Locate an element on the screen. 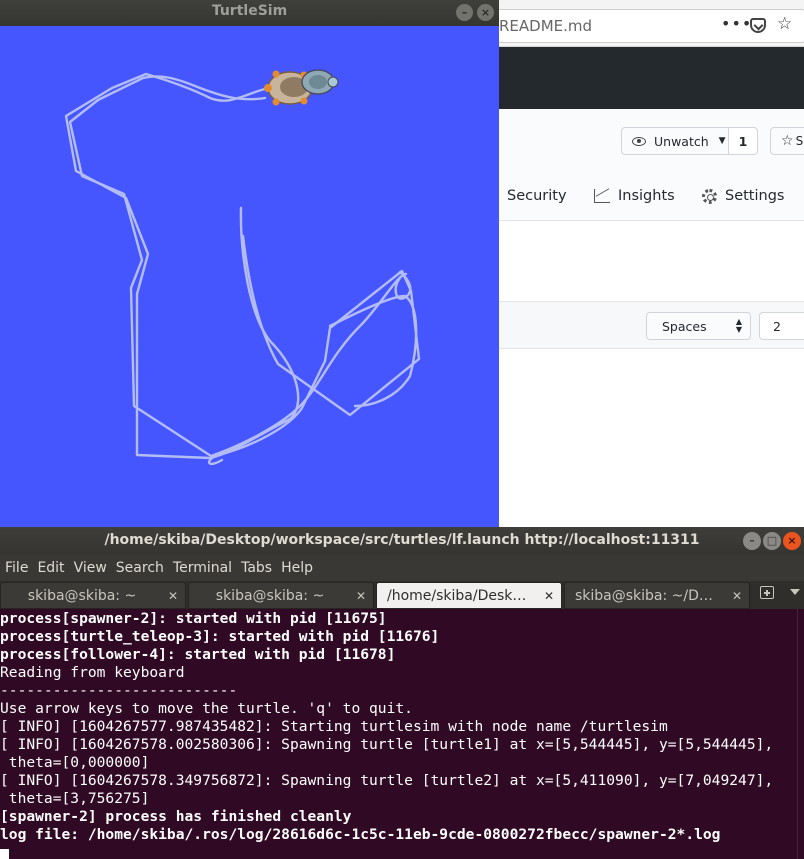 The width and height of the screenshot is (804, 859). menu-file: File is located at coordinates (16, 568).